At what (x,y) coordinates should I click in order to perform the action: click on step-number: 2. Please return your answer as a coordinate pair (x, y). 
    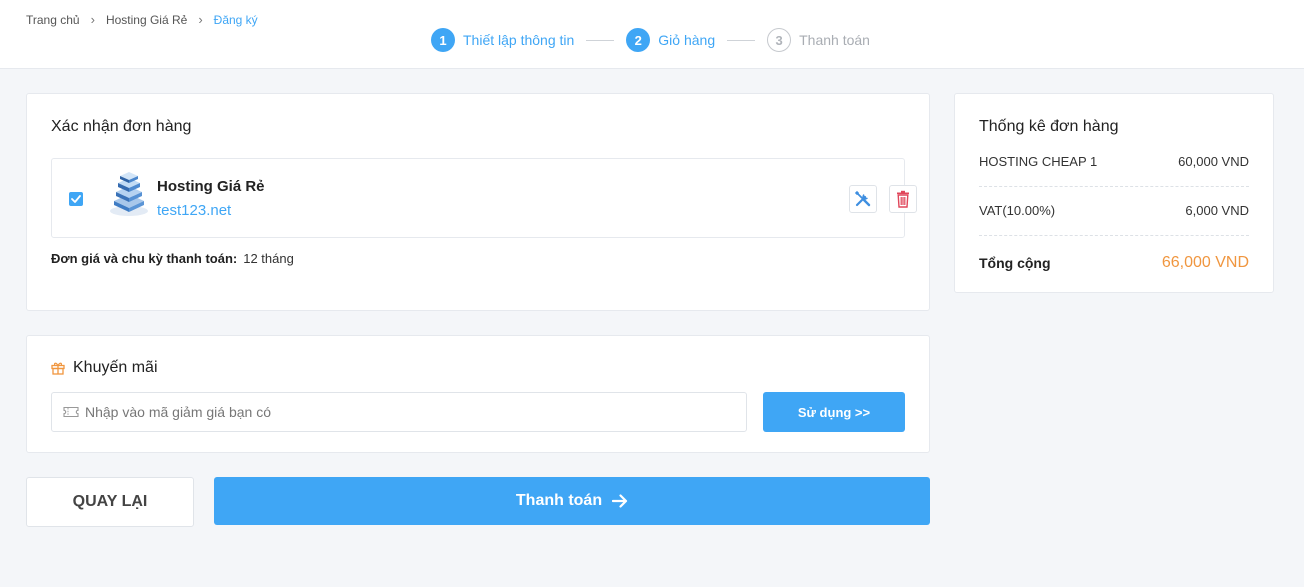
    Looking at the image, I should click on (638, 40).